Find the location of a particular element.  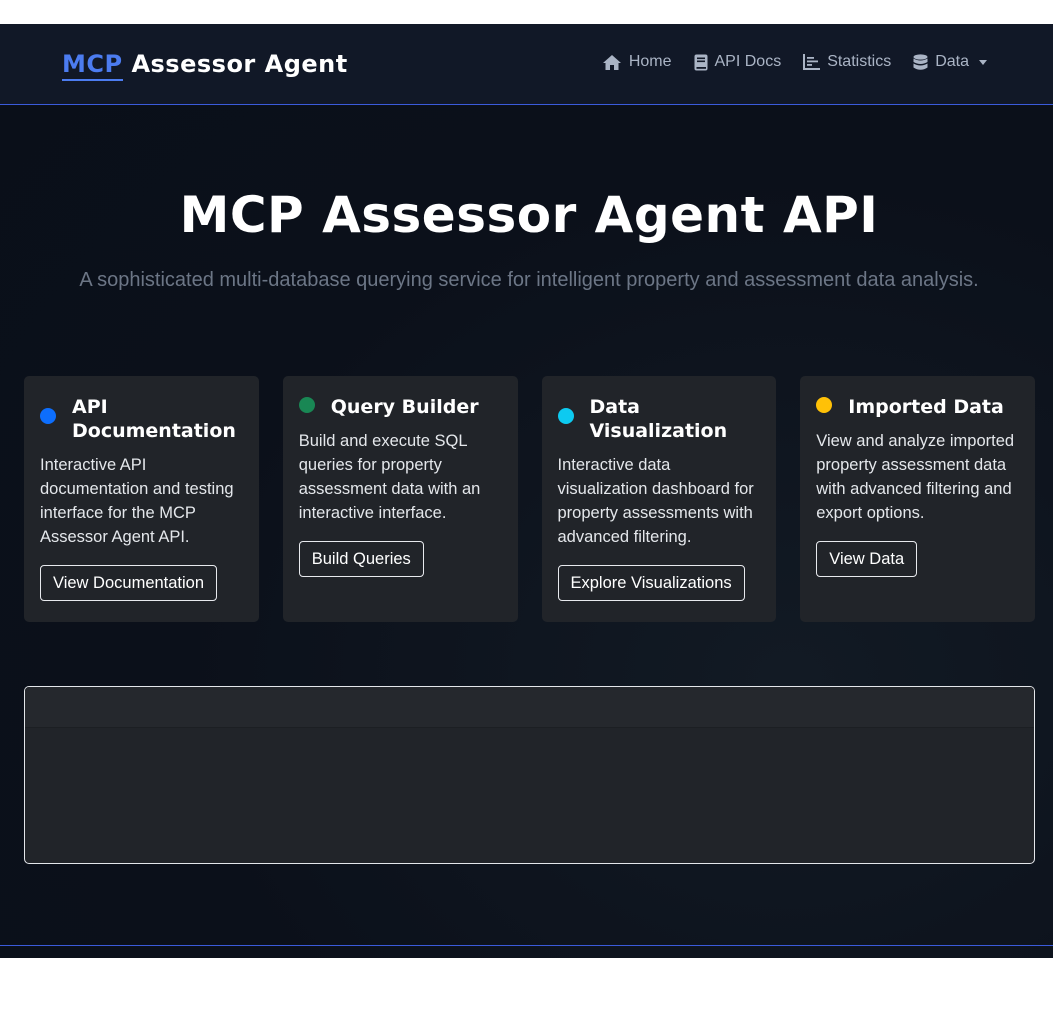

nav-statistics-label: Statistics is located at coordinates (859, 61).